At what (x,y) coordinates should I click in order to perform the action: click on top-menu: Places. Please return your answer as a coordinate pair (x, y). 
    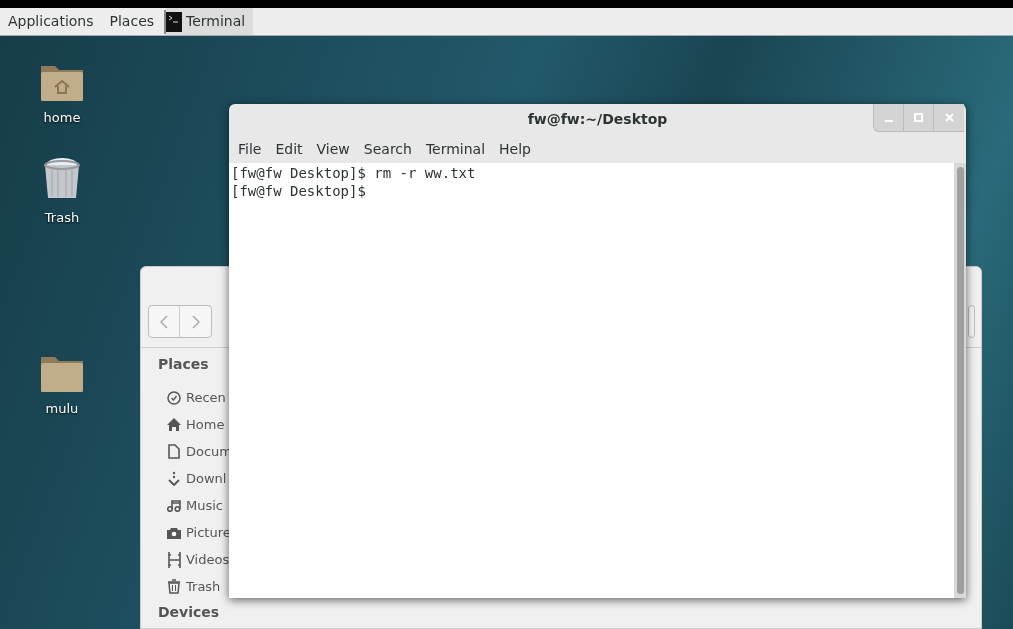
    Looking at the image, I should click on (132, 21).